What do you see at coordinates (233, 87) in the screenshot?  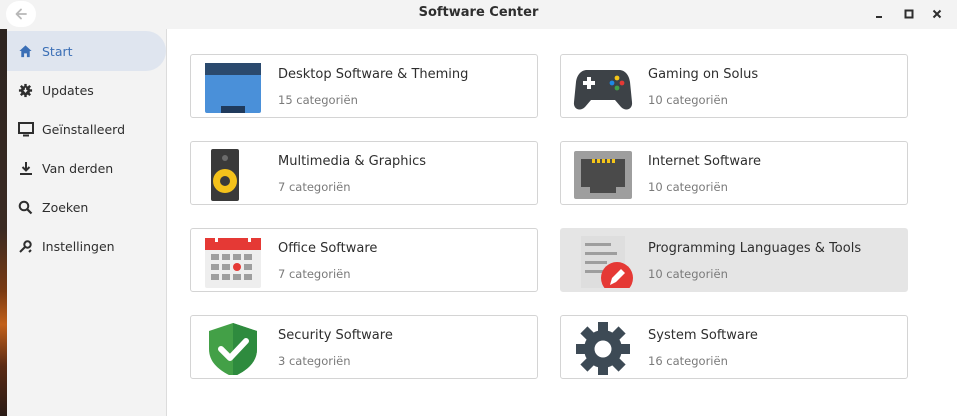 I see `desktop-window-icon` at bounding box center [233, 87].